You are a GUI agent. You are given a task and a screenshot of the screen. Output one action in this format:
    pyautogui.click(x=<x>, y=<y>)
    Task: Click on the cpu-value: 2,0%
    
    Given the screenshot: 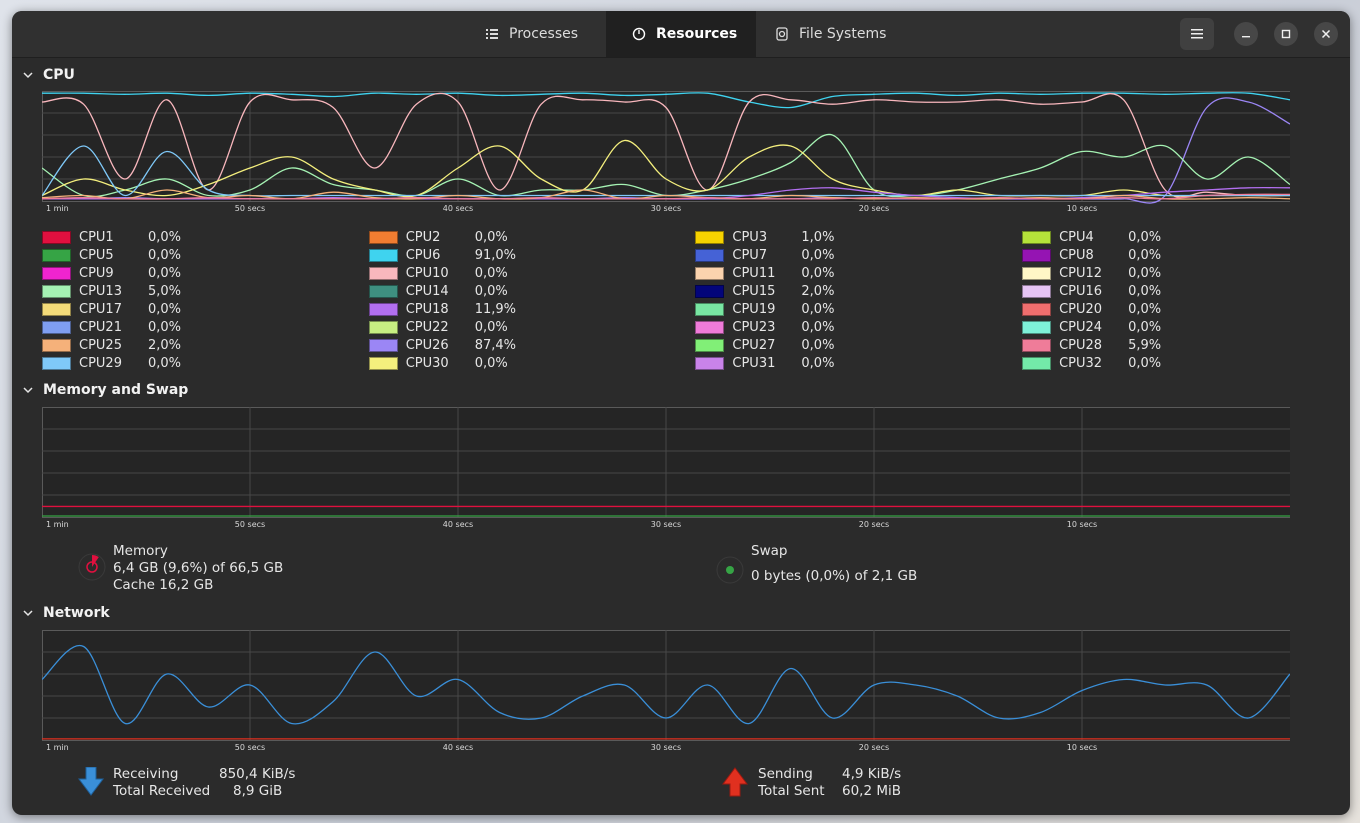 What is the action you would take?
    pyautogui.click(x=165, y=345)
    